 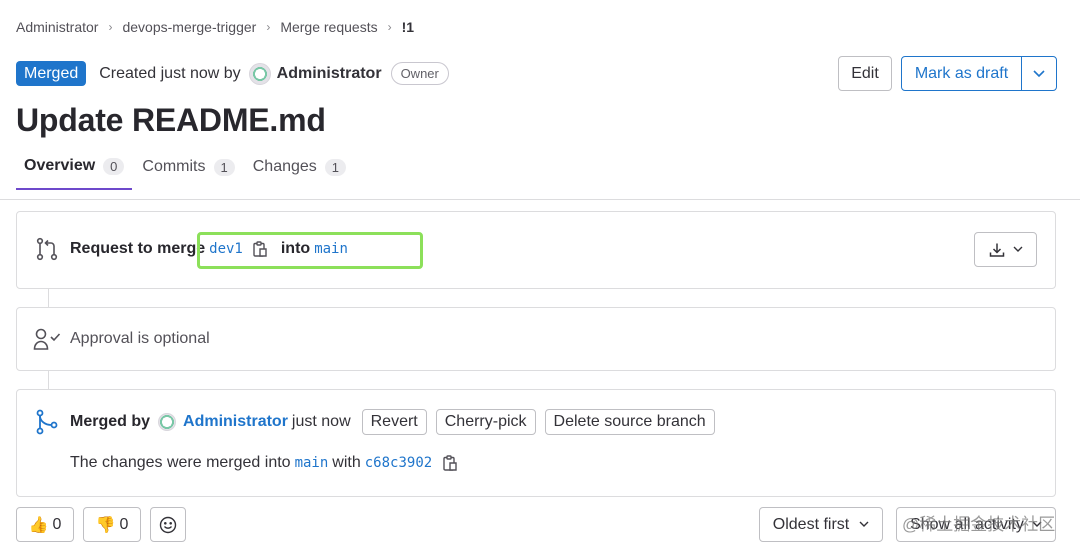 What do you see at coordinates (138, 248) in the screenshot?
I see `request-to-merge-label: Request to merge` at bounding box center [138, 248].